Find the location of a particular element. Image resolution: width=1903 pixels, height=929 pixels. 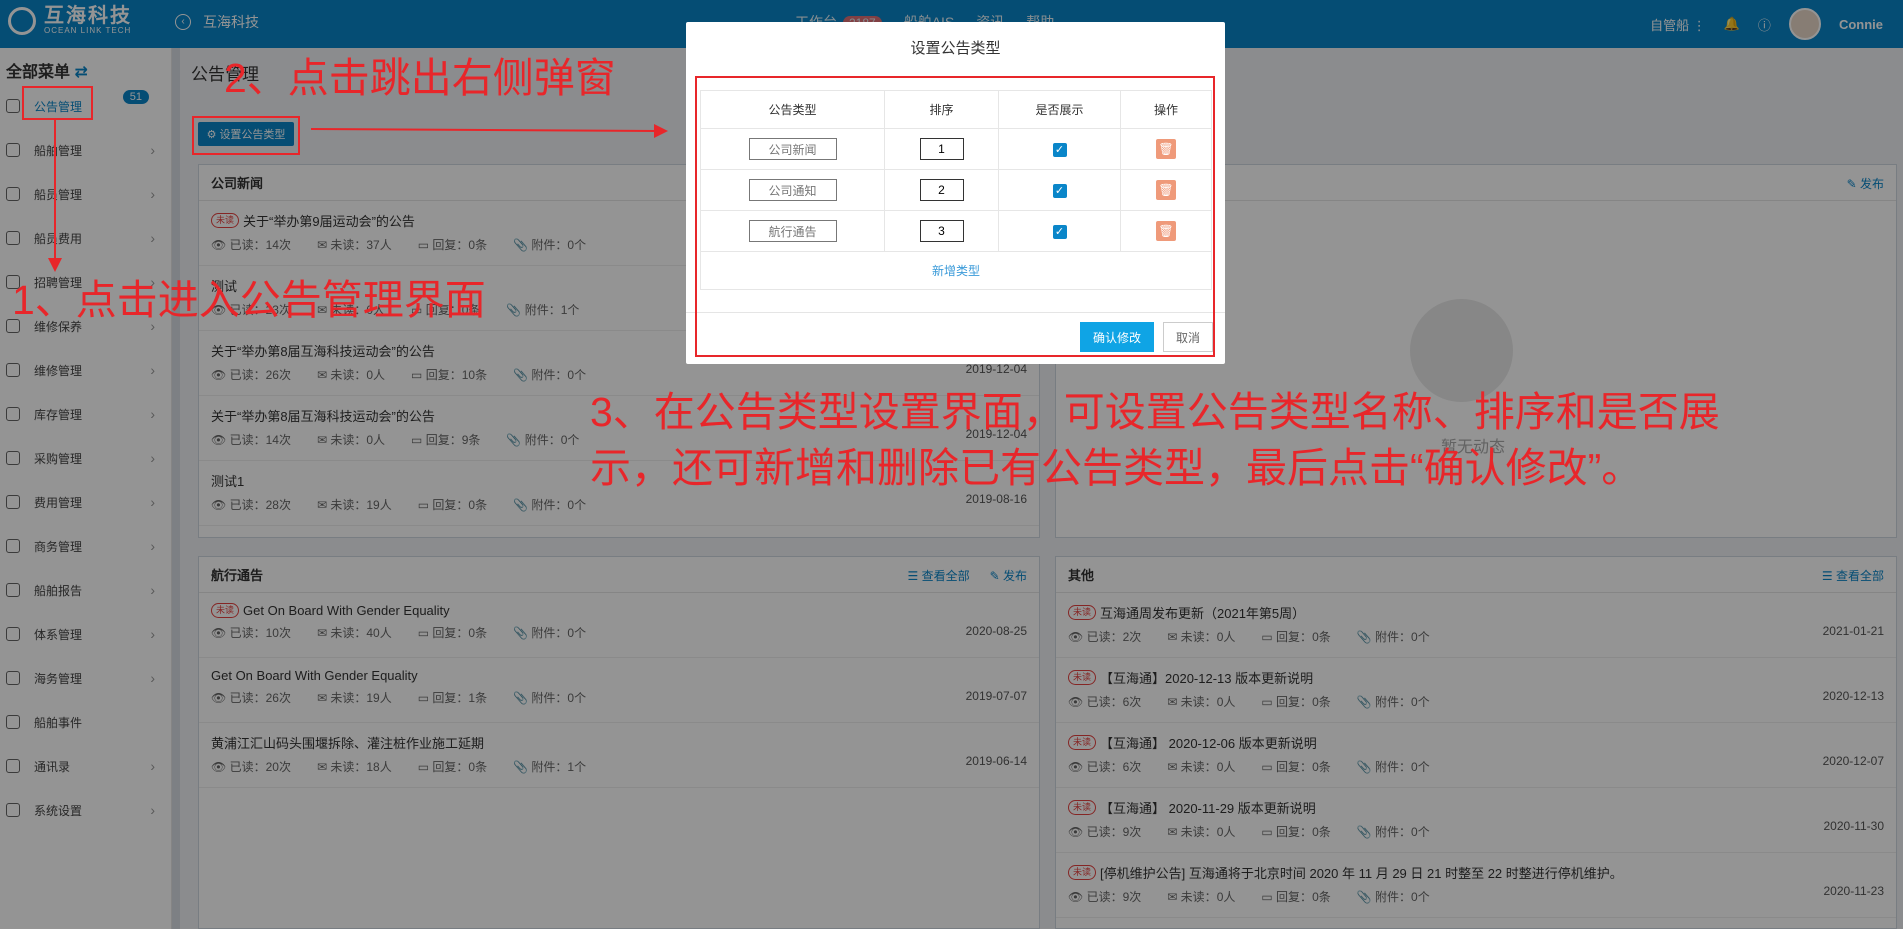

annotation-box-modal is located at coordinates (955, 216).